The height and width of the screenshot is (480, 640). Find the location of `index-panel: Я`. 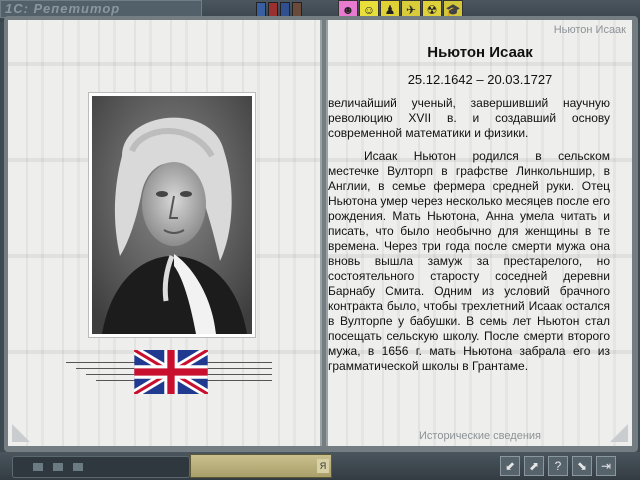

index-panel: Я is located at coordinates (261, 466).